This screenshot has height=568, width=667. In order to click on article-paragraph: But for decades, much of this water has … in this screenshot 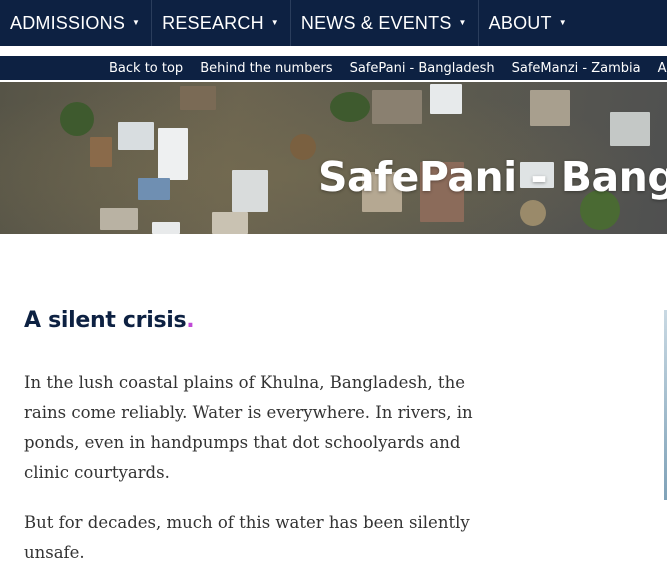, I will do `click(247, 537)`.